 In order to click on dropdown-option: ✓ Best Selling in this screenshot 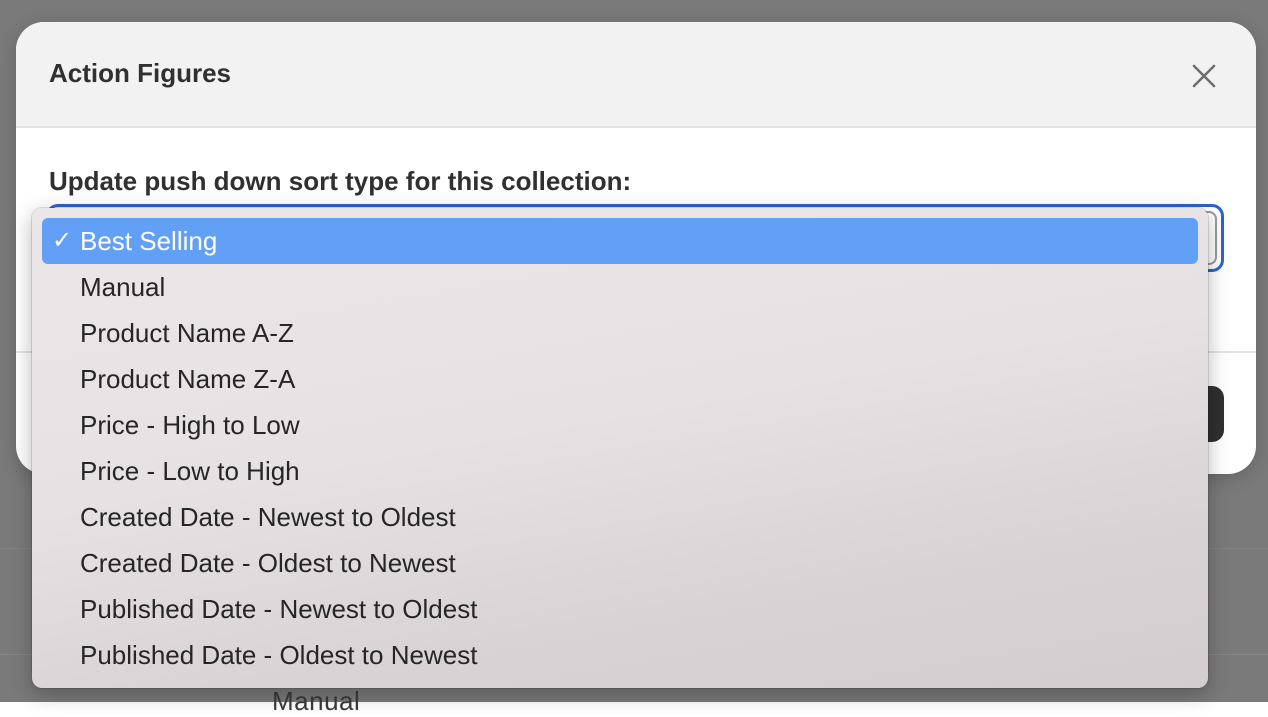, I will do `click(620, 241)`.